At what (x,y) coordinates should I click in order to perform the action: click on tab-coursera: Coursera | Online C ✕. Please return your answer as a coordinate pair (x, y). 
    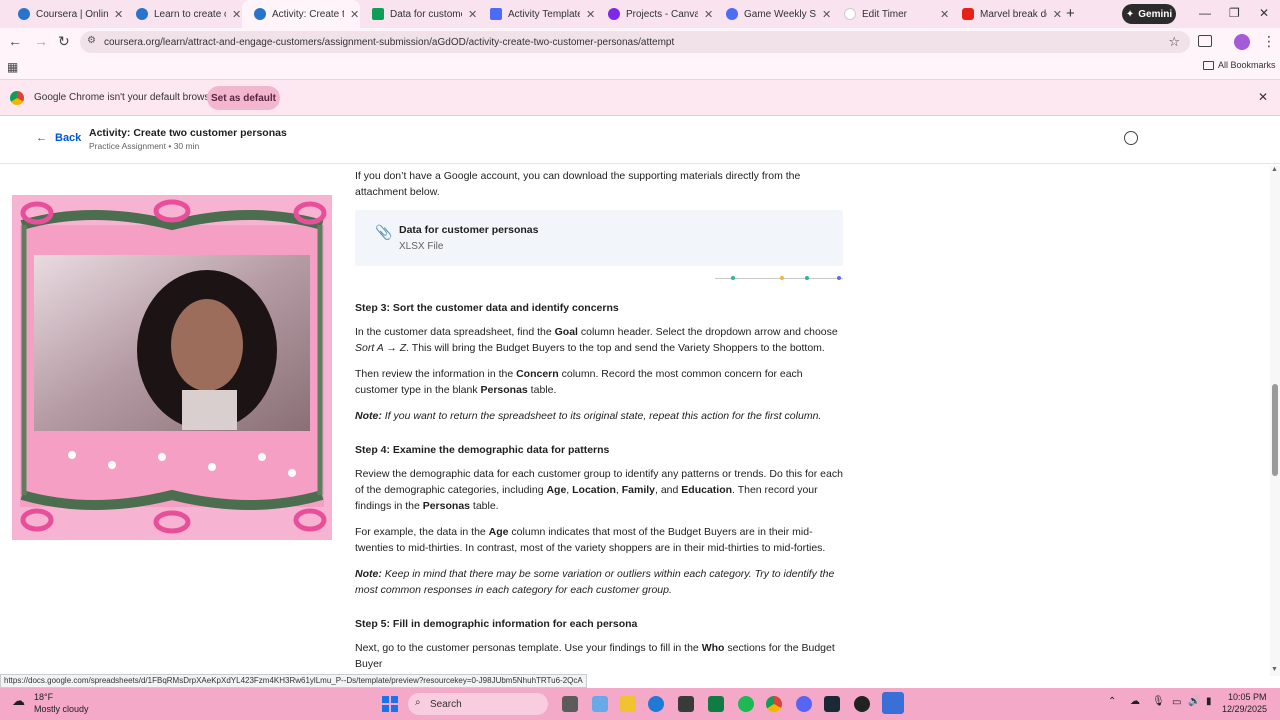
    Looking at the image, I should click on (65, 14).